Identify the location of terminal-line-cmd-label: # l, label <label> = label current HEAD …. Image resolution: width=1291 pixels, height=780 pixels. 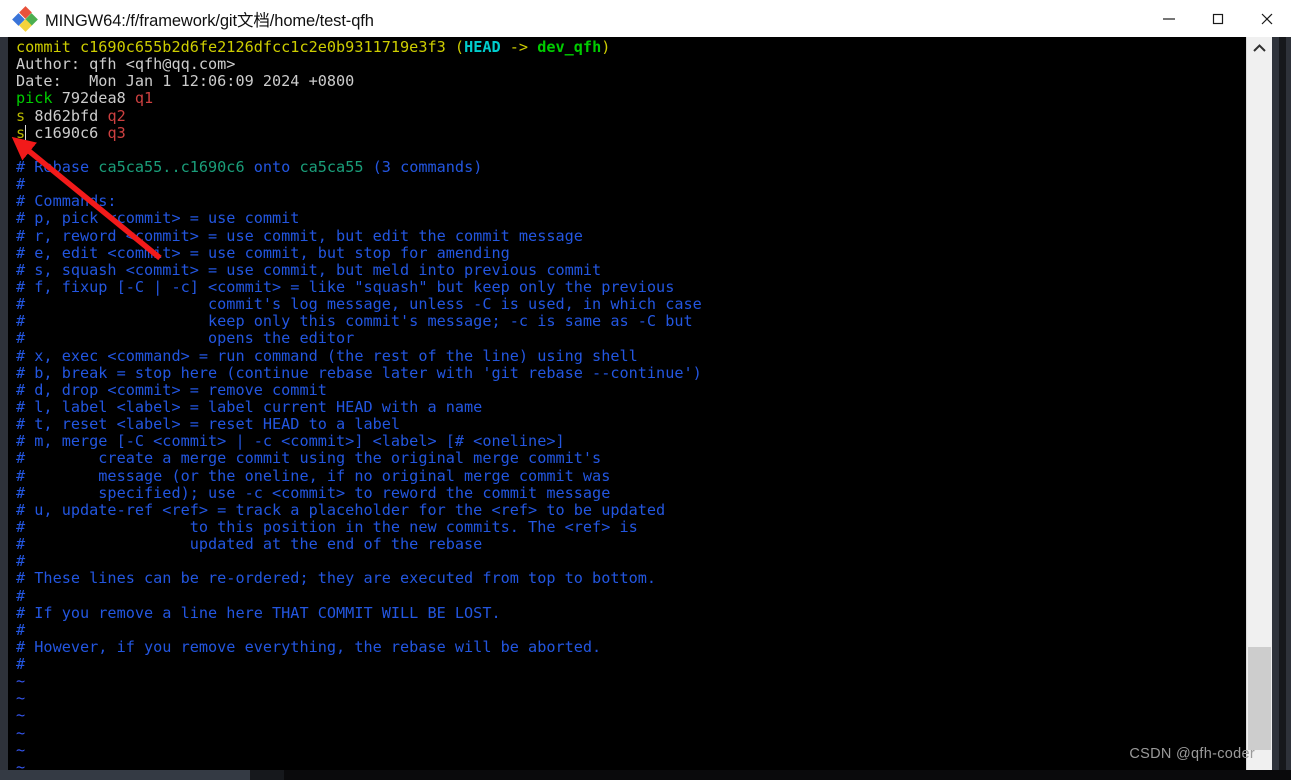
(249, 406).